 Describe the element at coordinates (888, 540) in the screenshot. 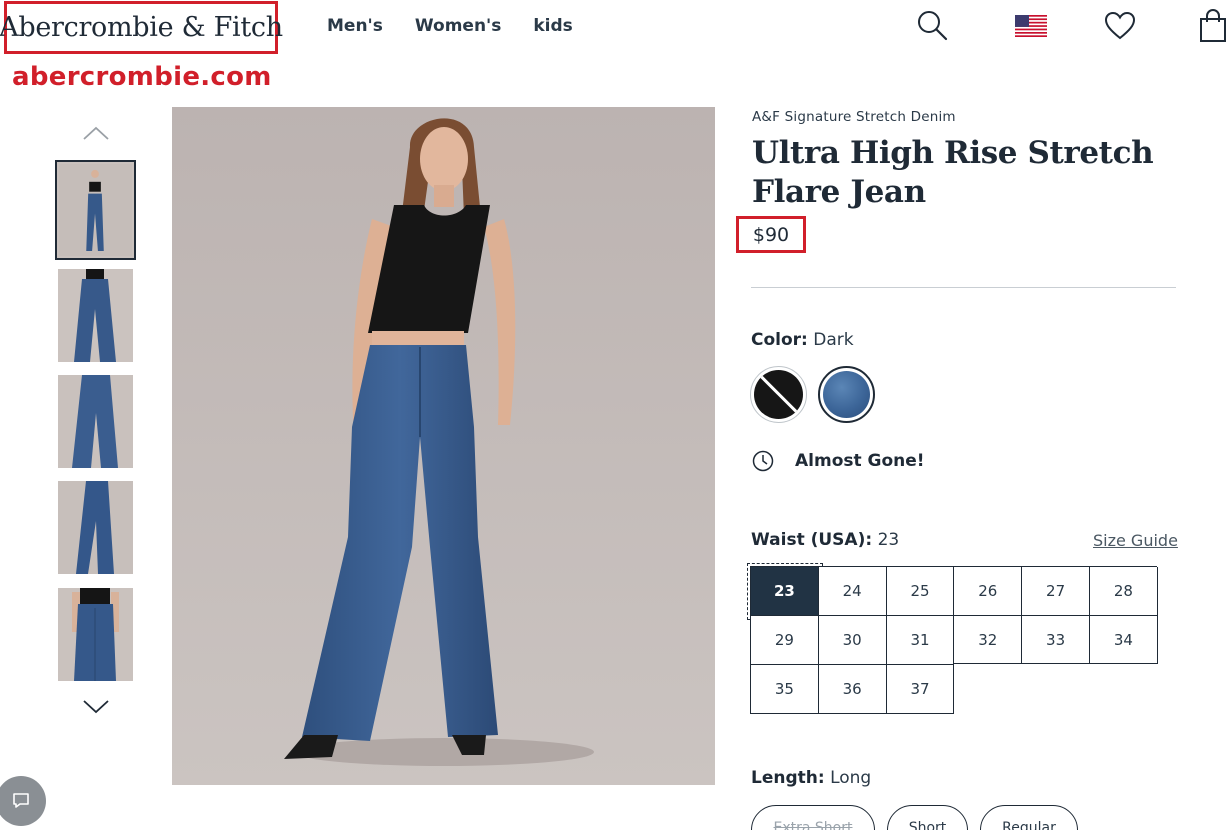

I see `waist-value: 23` at that location.